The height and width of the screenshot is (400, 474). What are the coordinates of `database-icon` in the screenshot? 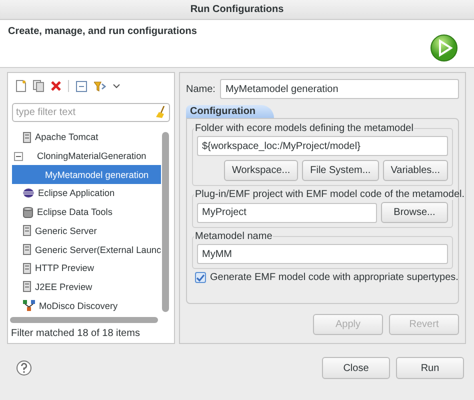 It's located at (28, 212).